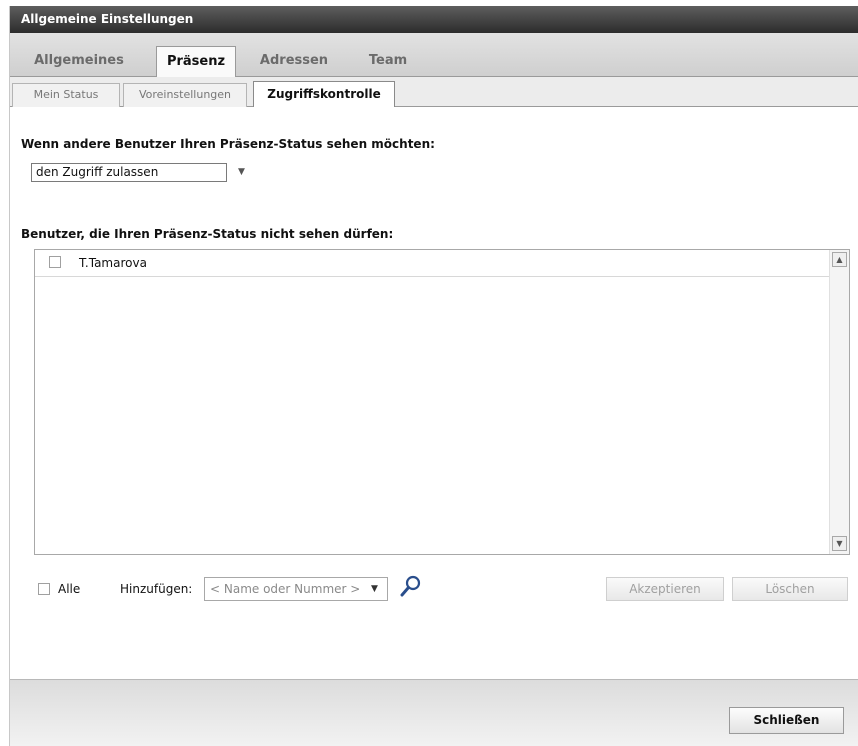  I want to click on tab-team: Team, so click(388, 61).